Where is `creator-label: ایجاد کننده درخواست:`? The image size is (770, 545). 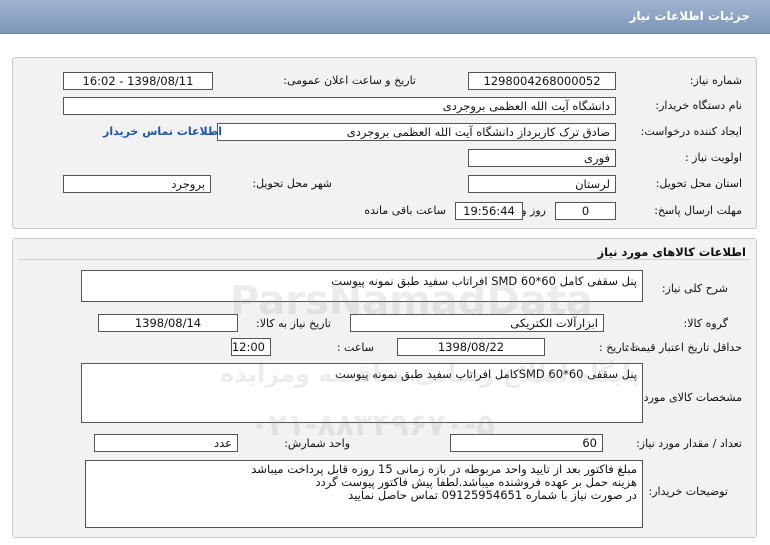 creator-label: ایجاد کننده درخواست: is located at coordinates (691, 131).